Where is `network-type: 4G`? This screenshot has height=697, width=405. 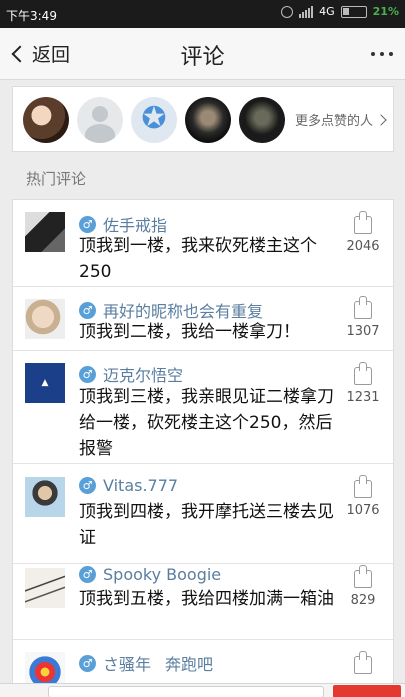
network-type: 4G is located at coordinates (327, 11).